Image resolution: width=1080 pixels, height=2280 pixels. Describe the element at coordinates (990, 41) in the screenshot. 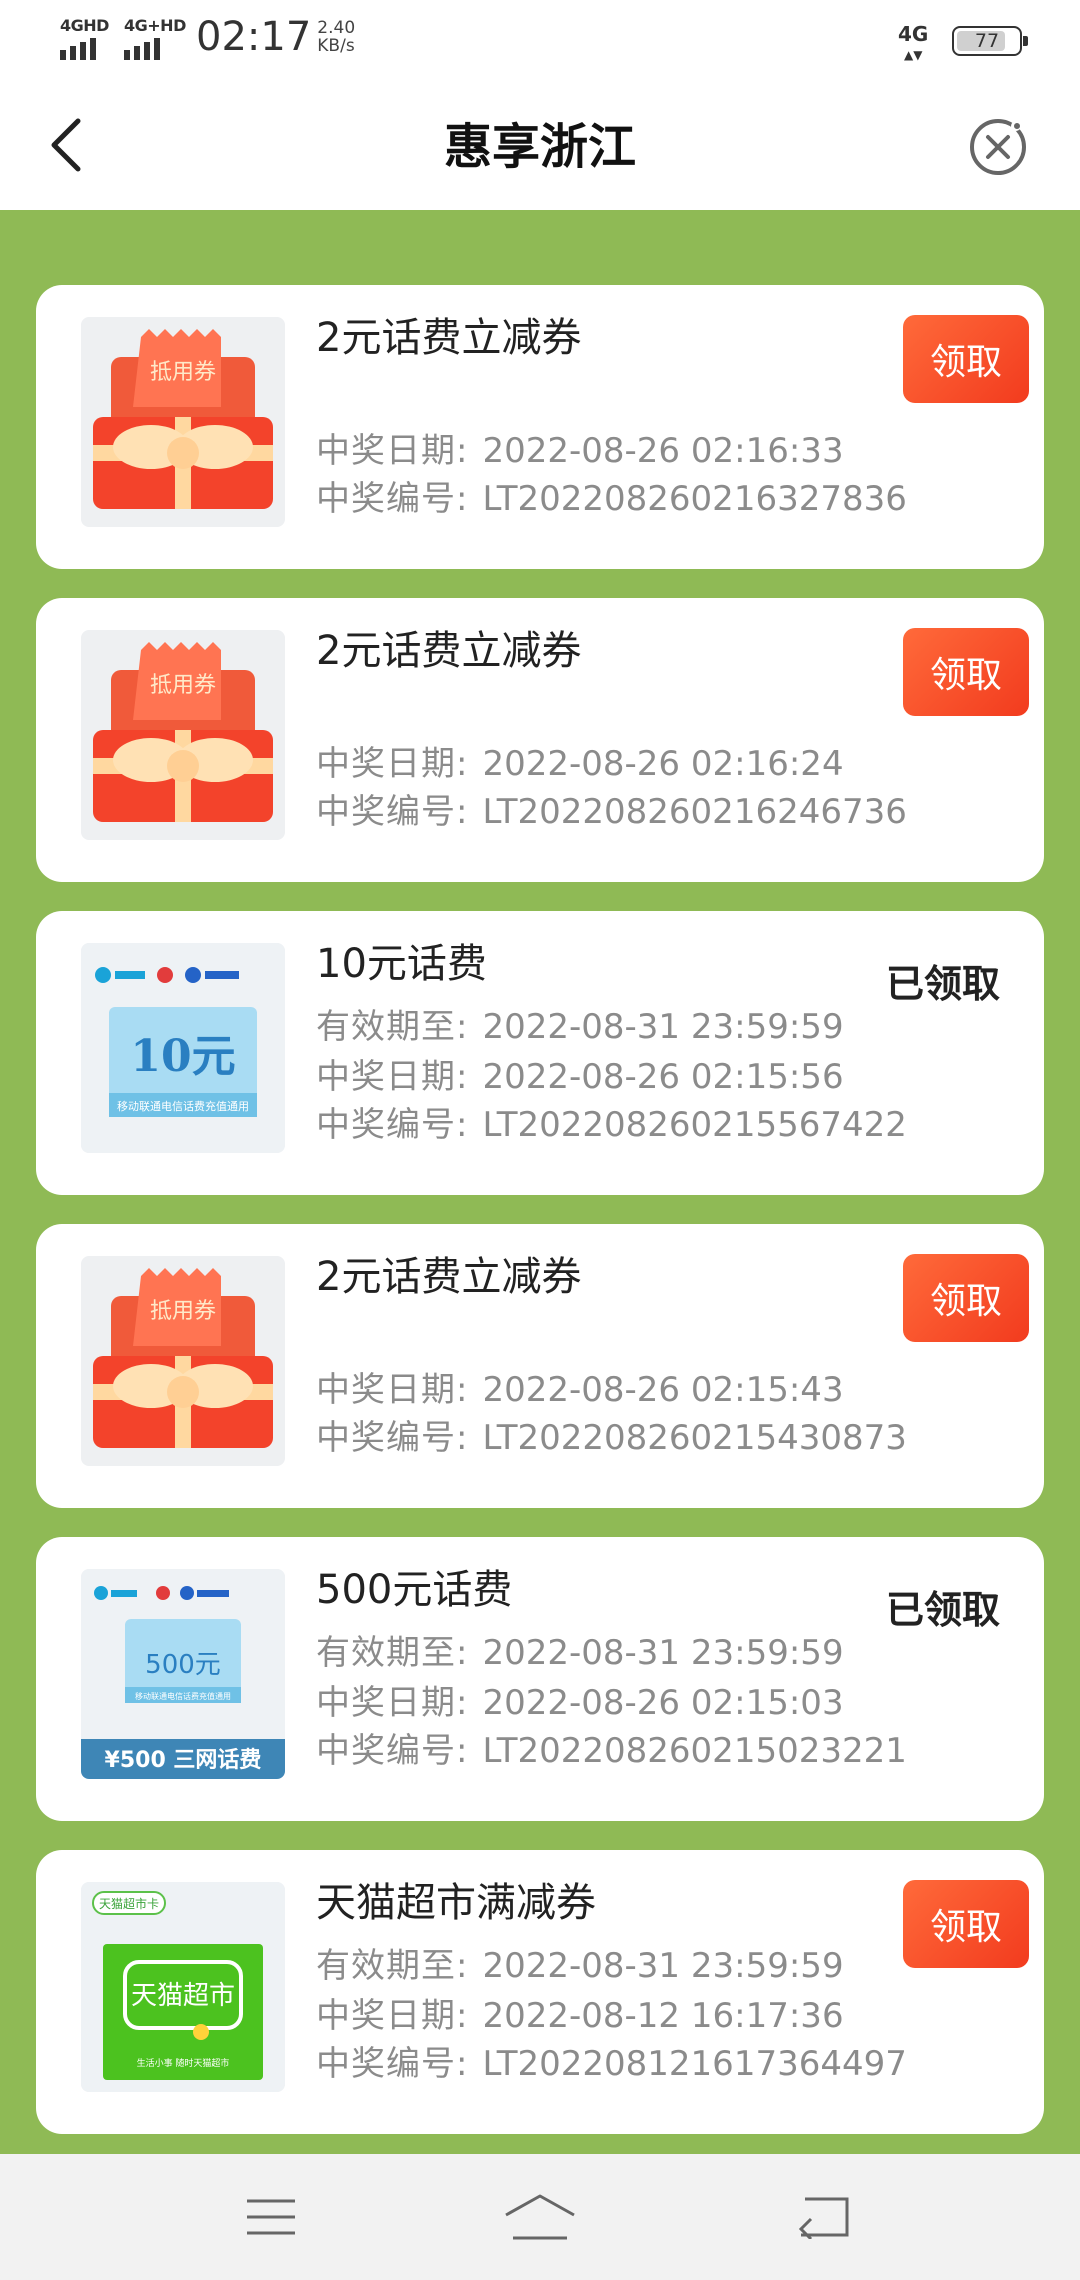

I see `battery-icon: 77` at that location.